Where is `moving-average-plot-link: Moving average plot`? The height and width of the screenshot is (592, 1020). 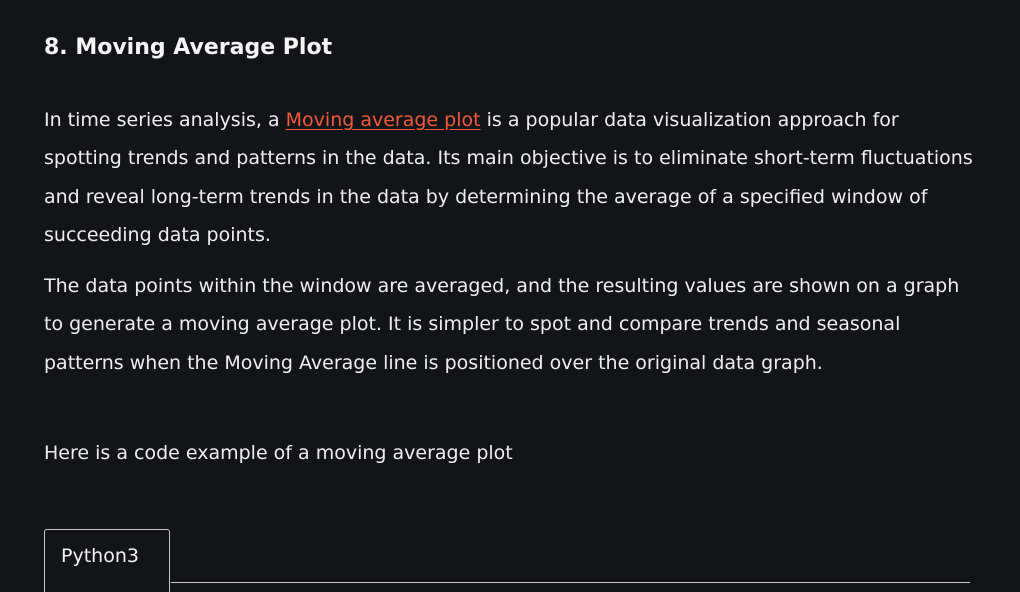
moving-average-plot-link: Moving average plot is located at coordinates (383, 120).